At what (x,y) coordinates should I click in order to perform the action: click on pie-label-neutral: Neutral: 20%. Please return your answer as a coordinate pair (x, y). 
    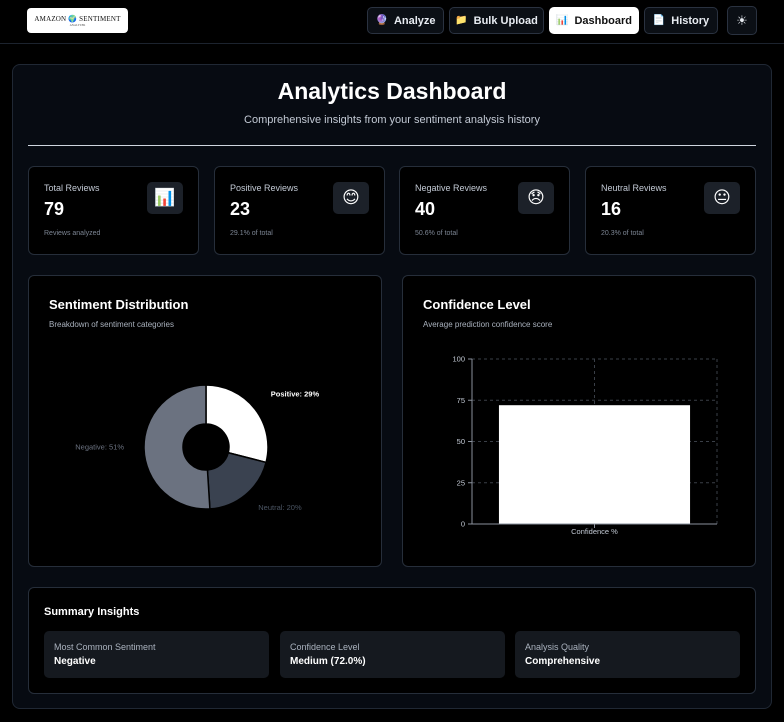
    Looking at the image, I should click on (280, 507).